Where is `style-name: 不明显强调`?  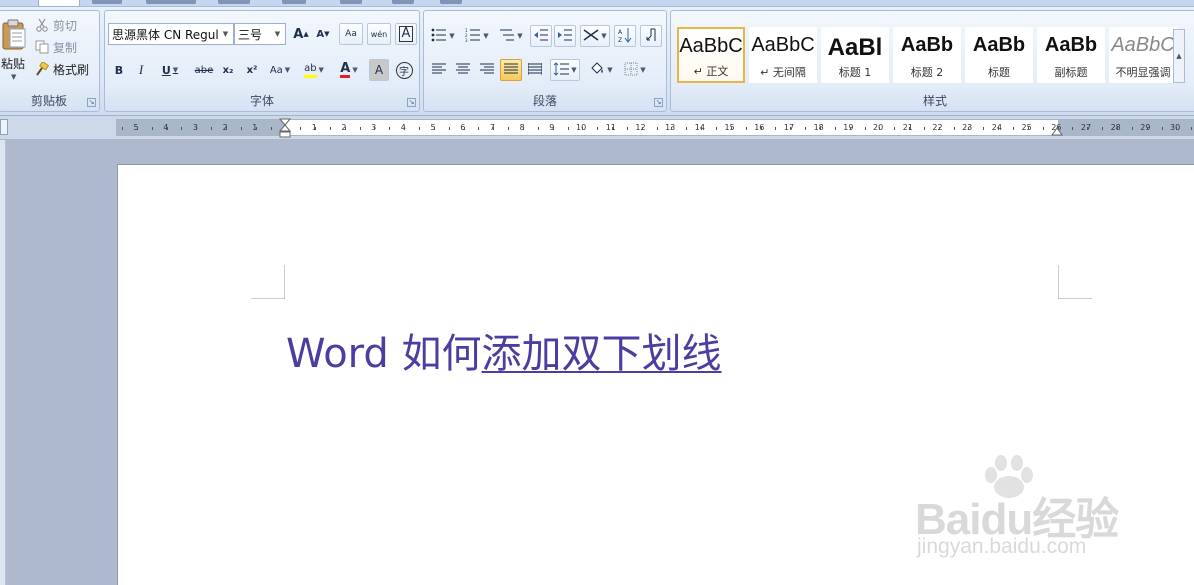 style-name: 不明显强调 is located at coordinates (1143, 72).